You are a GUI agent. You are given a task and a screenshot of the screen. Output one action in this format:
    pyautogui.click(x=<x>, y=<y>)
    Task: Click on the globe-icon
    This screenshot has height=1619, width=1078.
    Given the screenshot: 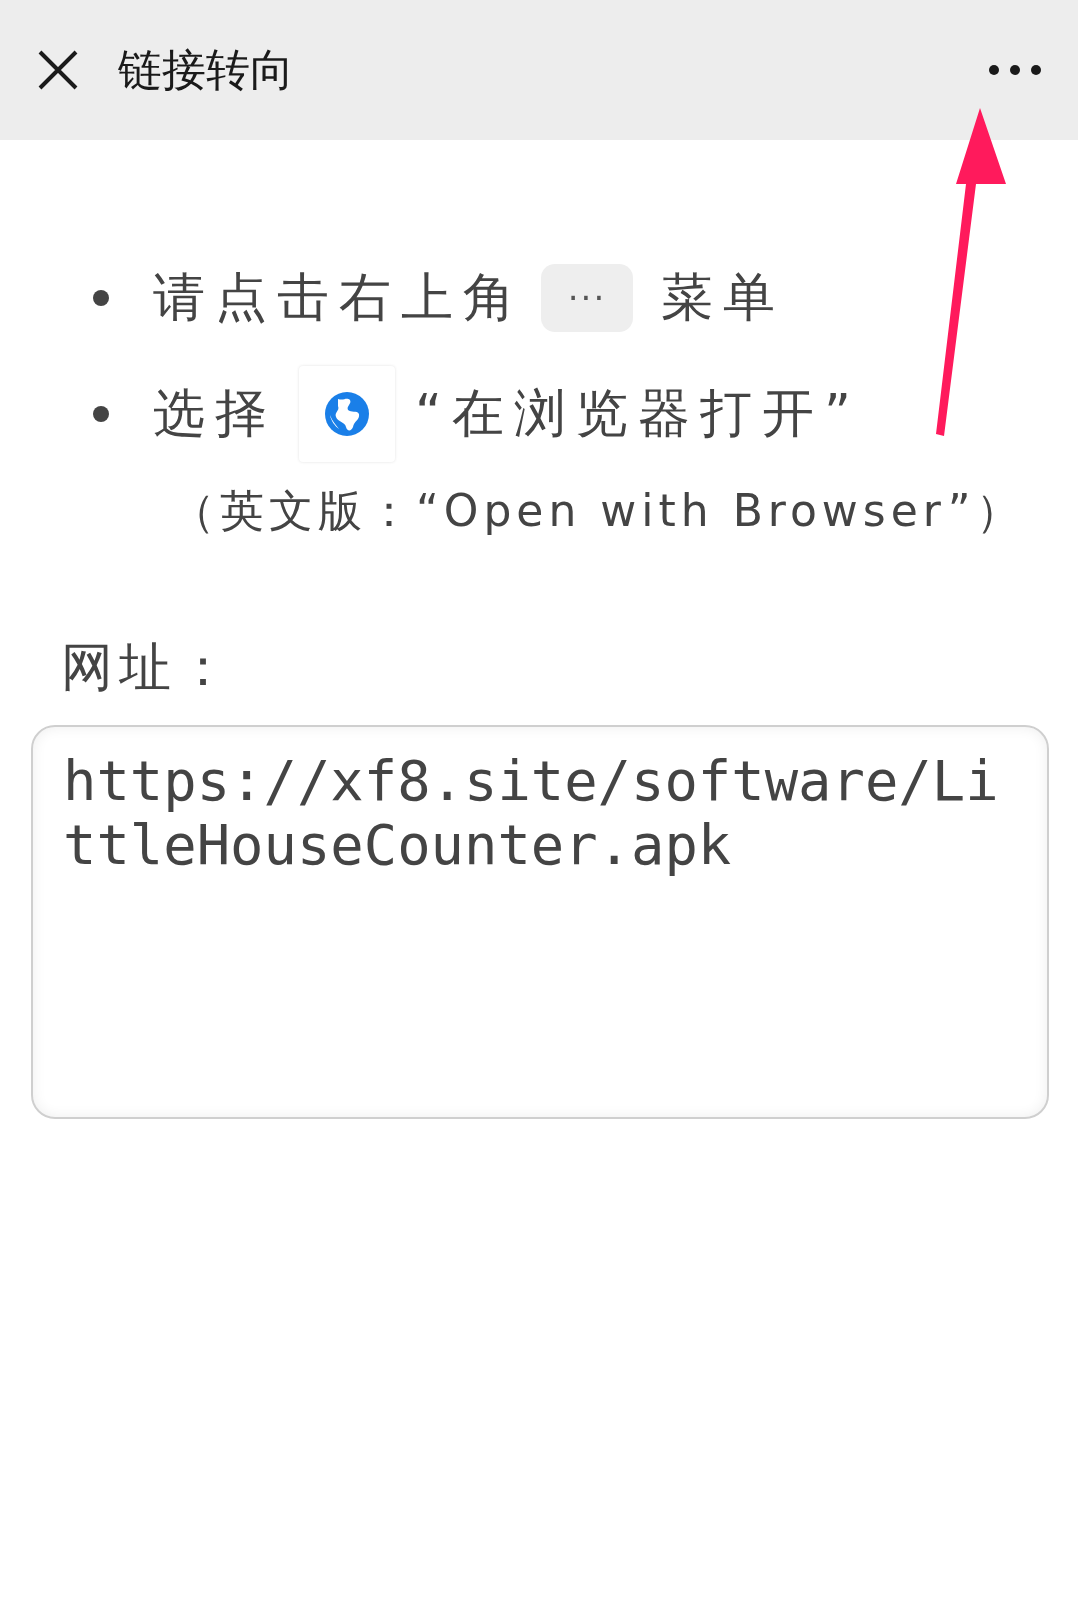 What is the action you would take?
    pyautogui.click(x=347, y=414)
    